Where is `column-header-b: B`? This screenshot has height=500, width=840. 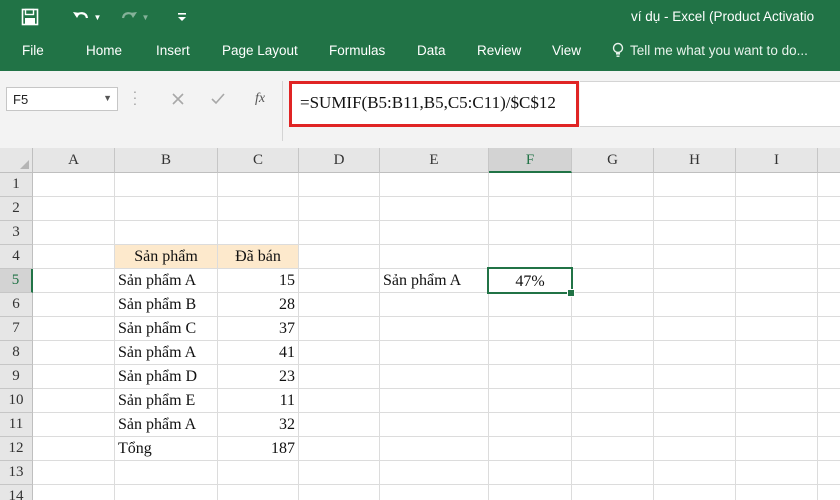
column-header-b: B is located at coordinates (166, 160).